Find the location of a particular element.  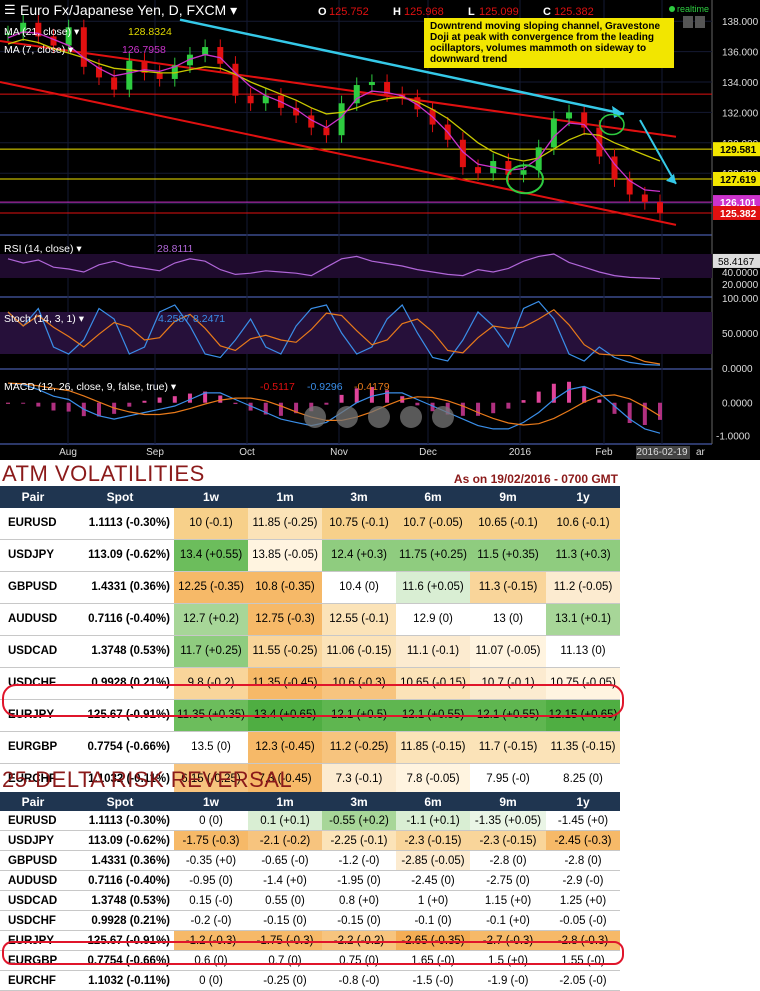

value-cell: 1.65 (-0) is located at coordinates (433, 960).